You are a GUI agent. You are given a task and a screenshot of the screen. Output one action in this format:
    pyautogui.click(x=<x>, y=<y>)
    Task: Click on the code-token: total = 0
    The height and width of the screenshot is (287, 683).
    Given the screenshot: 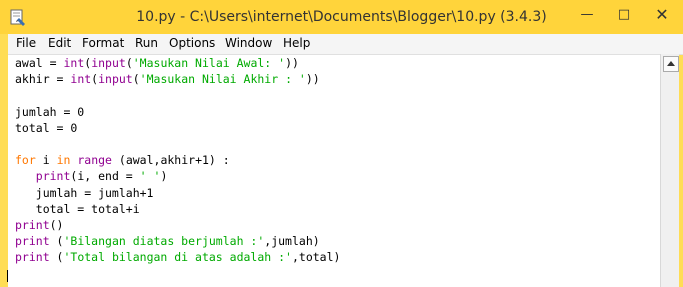 What is the action you would take?
    pyautogui.click(x=46, y=127)
    